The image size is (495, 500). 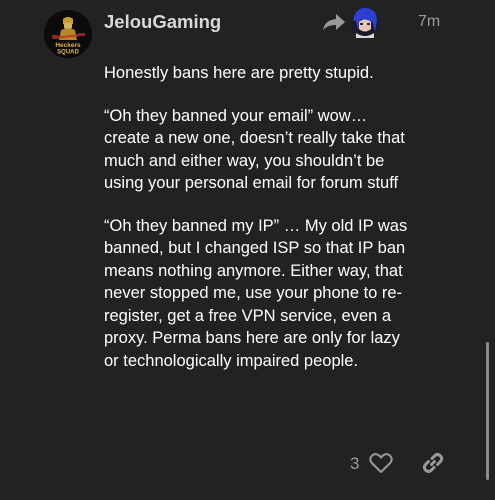 What do you see at coordinates (487, 411) in the screenshot?
I see `scrollbar-thumb` at bounding box center [487, 411].